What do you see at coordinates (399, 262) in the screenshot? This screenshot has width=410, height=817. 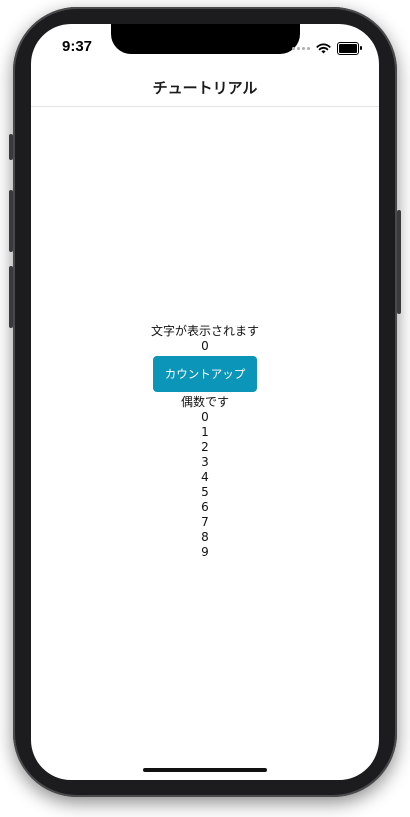 I see `power-button` at bounding box center [399, 262].